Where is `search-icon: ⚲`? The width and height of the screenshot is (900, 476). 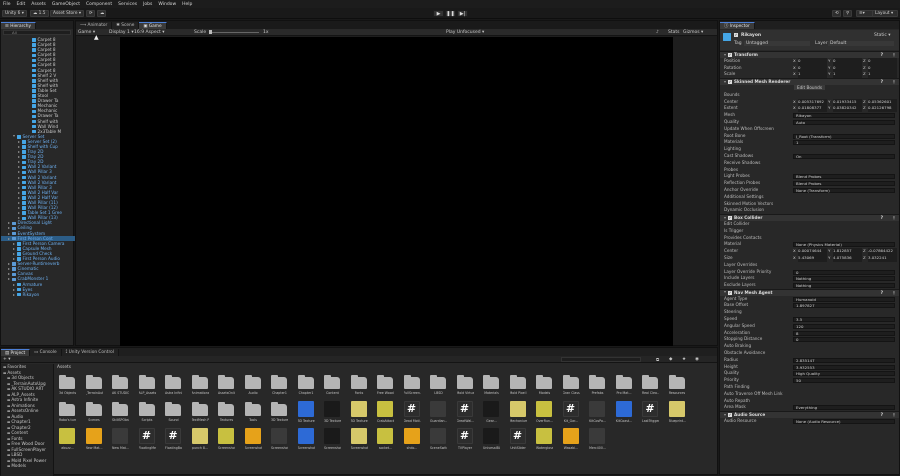
search-icon: ⚲ is located at coordinates (847, 13).